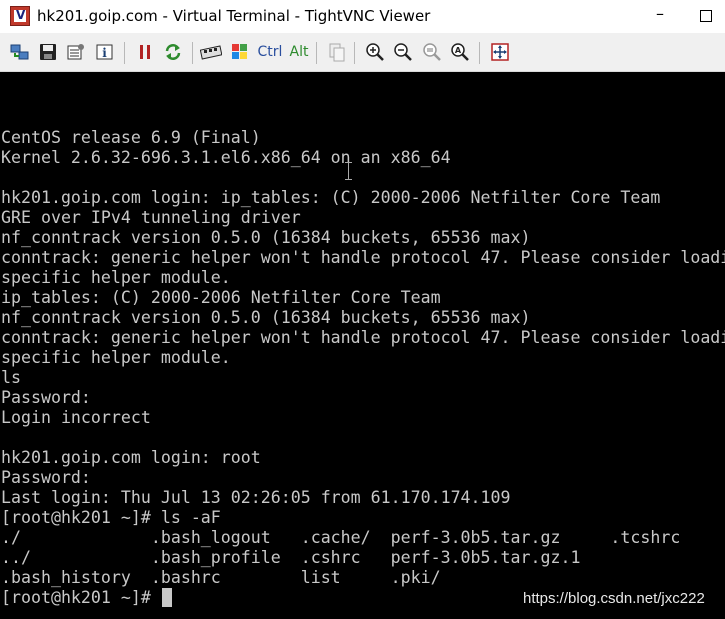  I want to click on alt-key-button: Alt, so click(299, 52).